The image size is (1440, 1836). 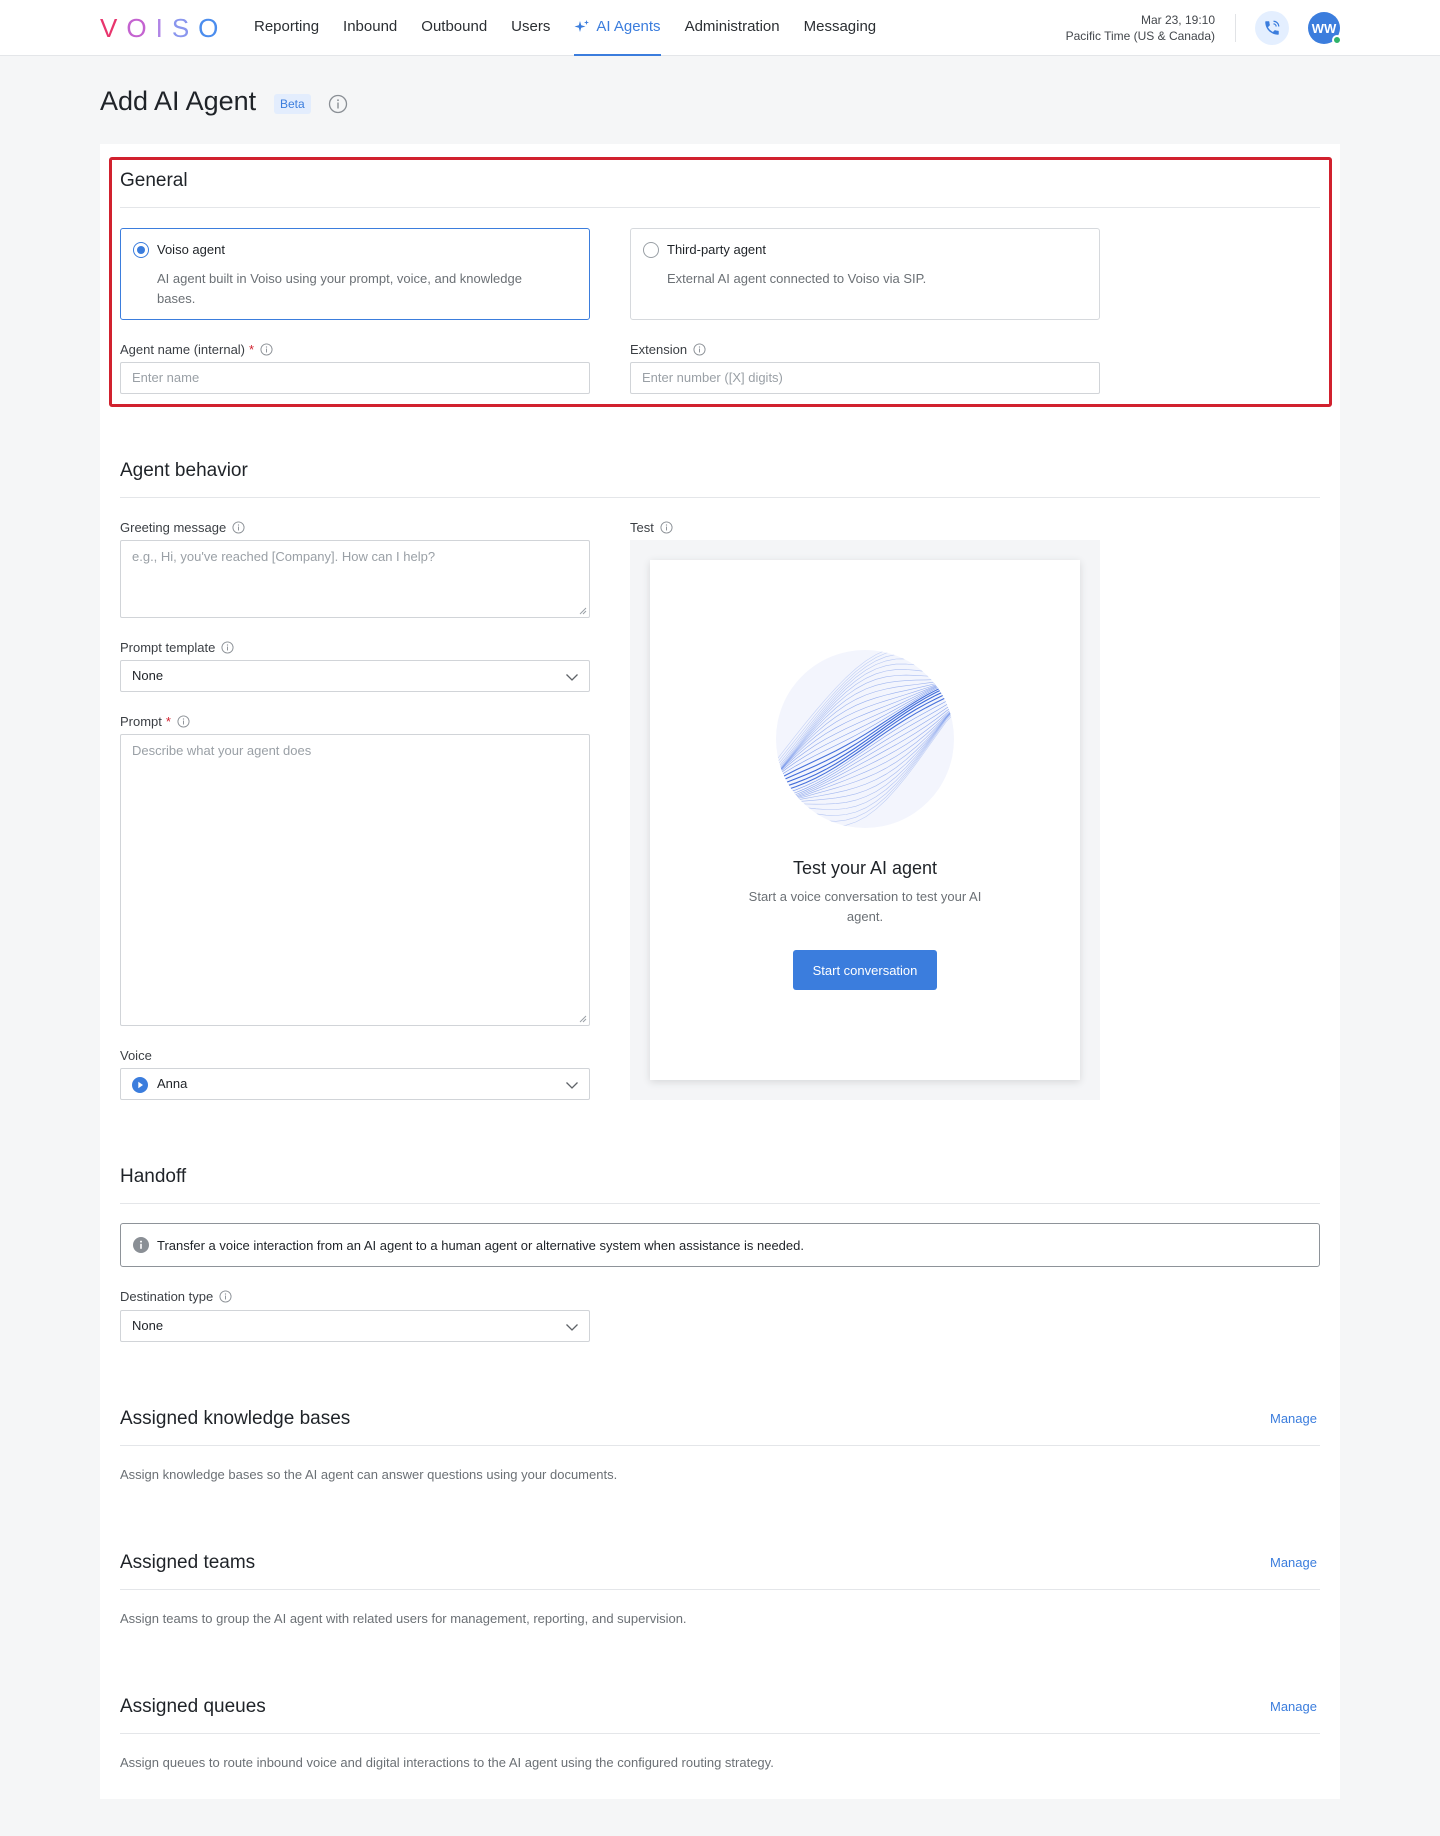 What do you see at coordinates (184, 470) in the screenshot?
I see `agent-behavior-section-title: Agent behavior` at bounding box center [184, 470].